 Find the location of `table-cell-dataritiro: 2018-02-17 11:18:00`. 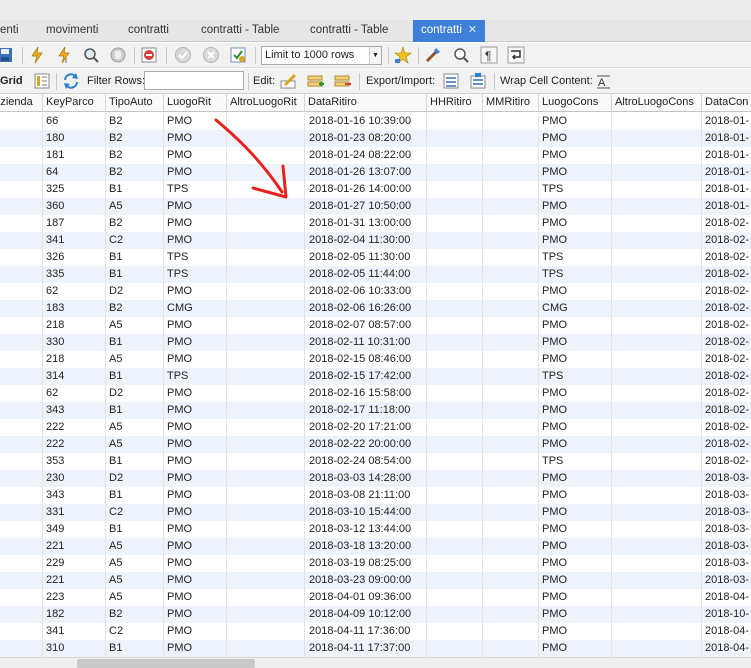

table-cell-dataritiro: 2018-02-17 11:18:00 is located at coordinates (366, 410).